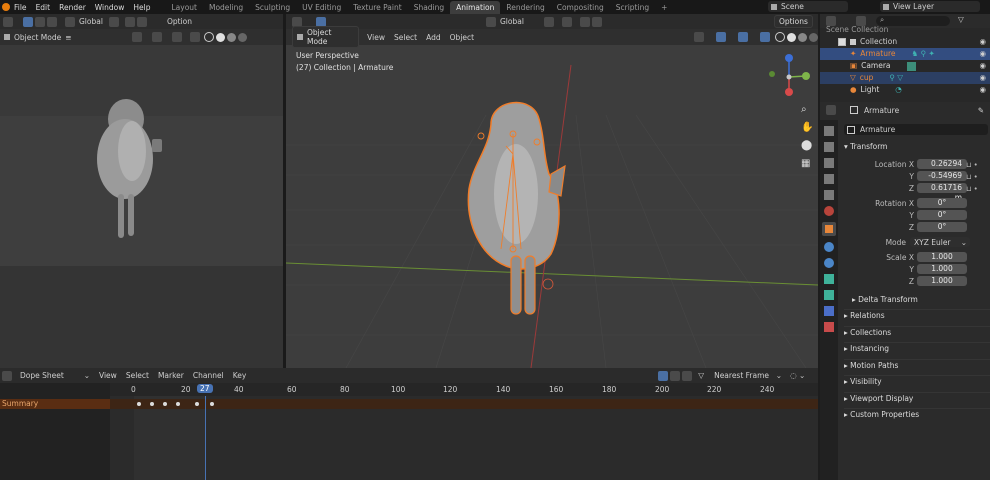 The height and width of the screenshot is (480, 990). What do you see at coordinates (240, 375) in the screenshot?
I see `dopesheet-menu-key: Key` at bounding box center [240, 375].